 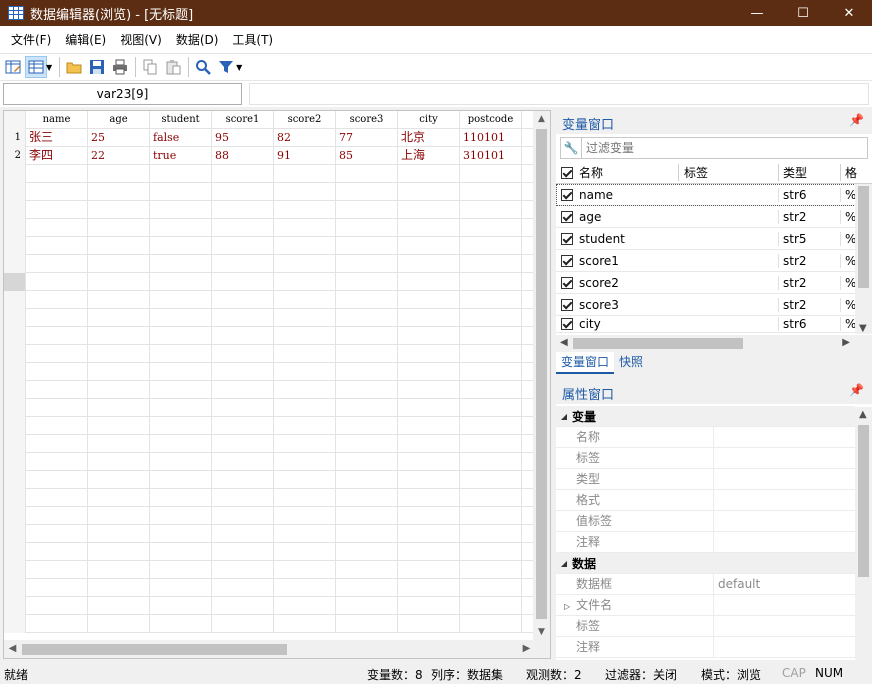 What do you see at coordinates (564, 342) in the screenshot?
I see `scroll-left-icon: ◀` at bounding box center [564, 342].